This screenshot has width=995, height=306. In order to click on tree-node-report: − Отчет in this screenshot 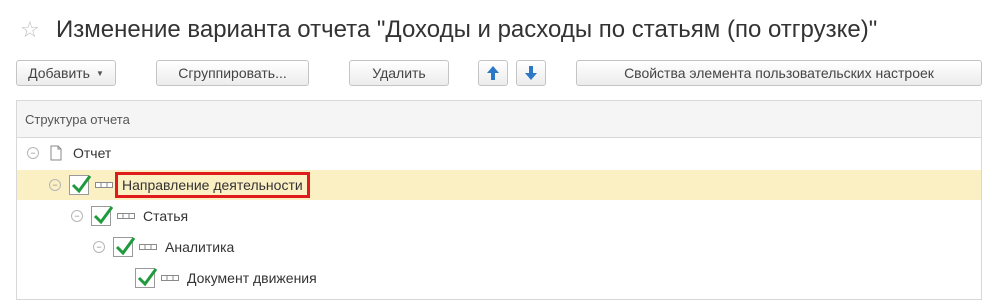, I will do `click(69, 153)`.